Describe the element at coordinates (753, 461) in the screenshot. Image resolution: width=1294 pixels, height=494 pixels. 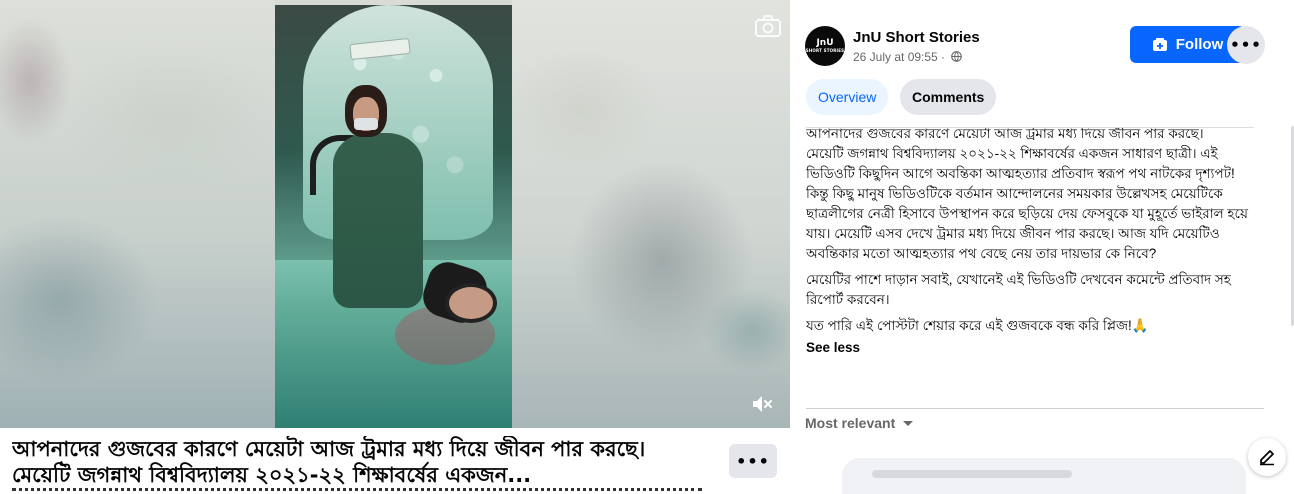
I see `caption-more-options-button: •••` at that location.